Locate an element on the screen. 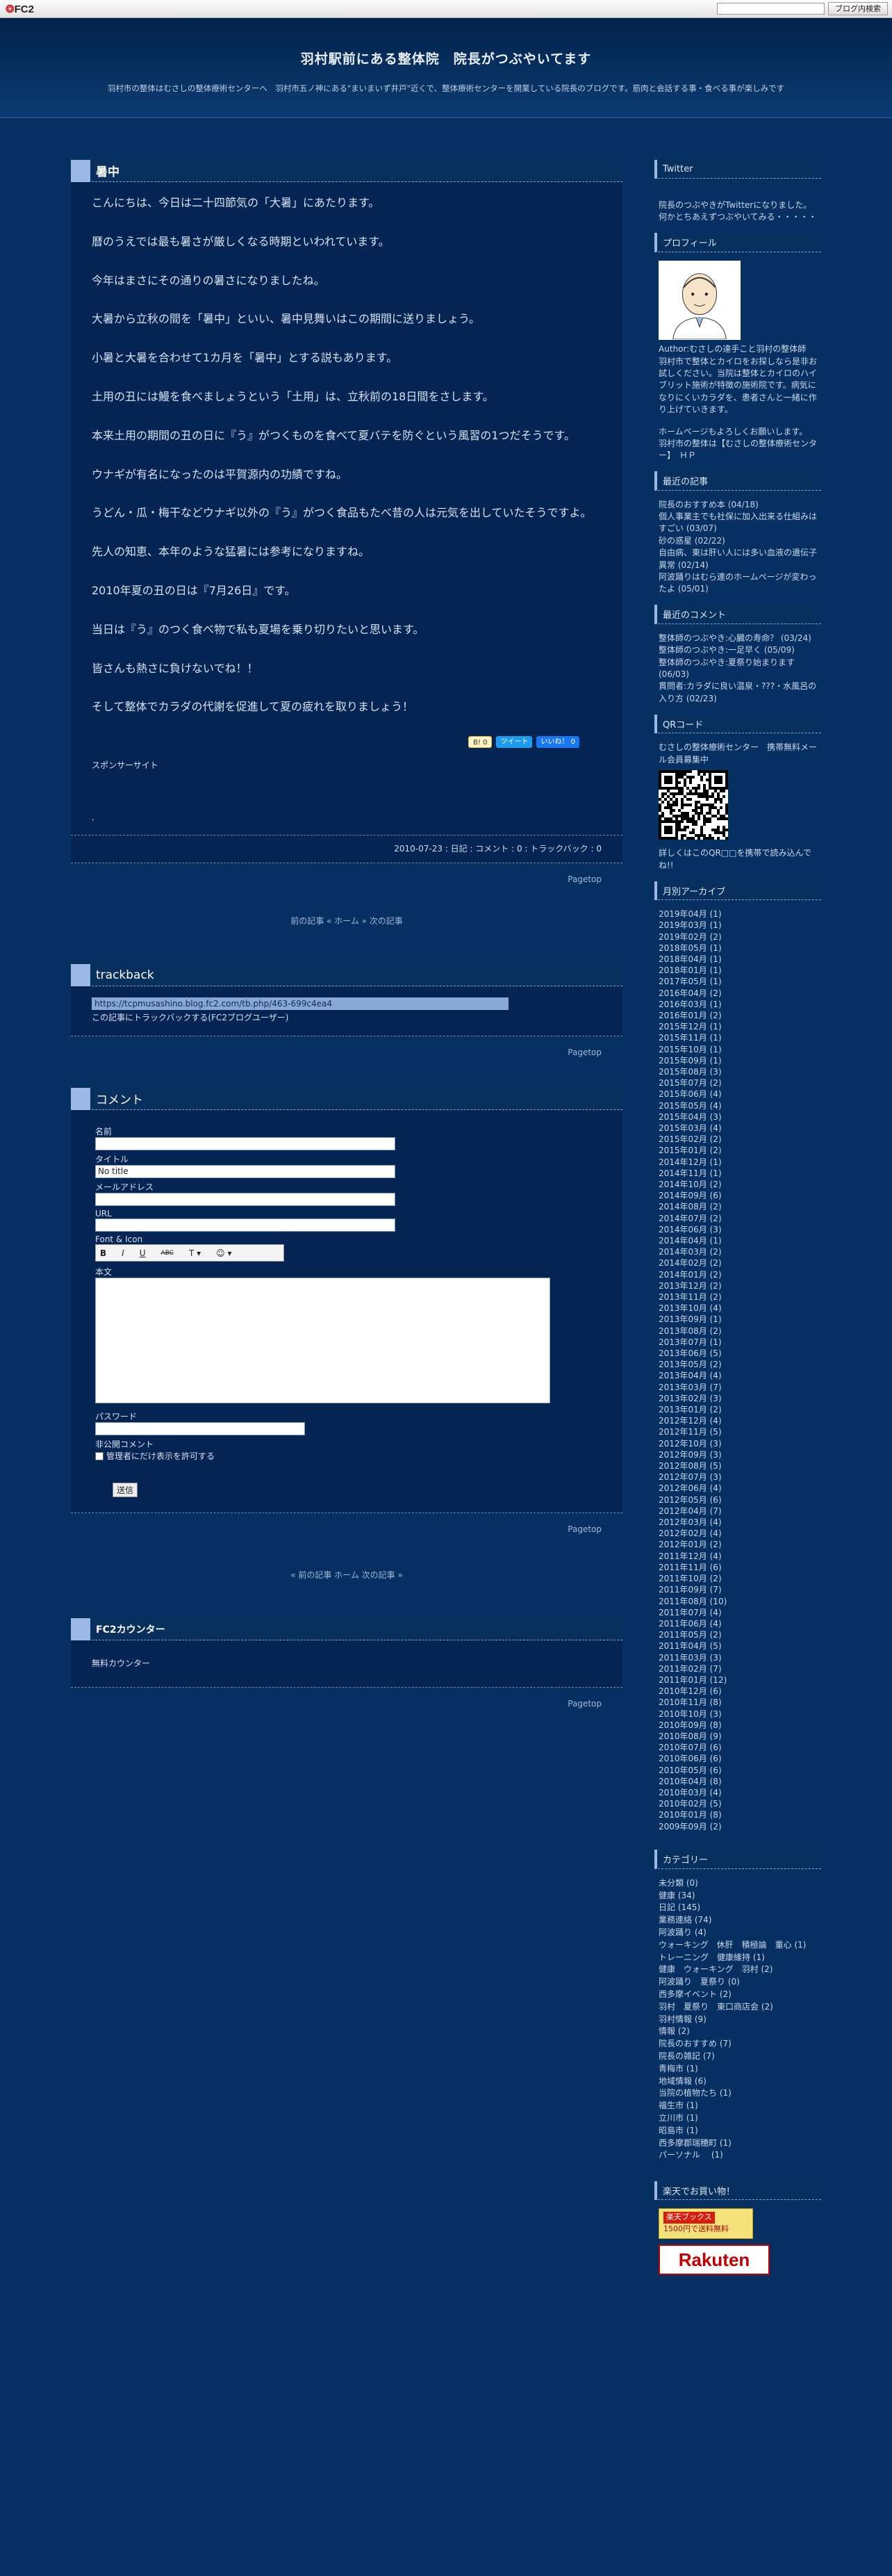 Image resolution: width=892 pixels, height=2576 pixels. archive-month-link: 2012年01月 (2) is located at coordinates (738, 1544).